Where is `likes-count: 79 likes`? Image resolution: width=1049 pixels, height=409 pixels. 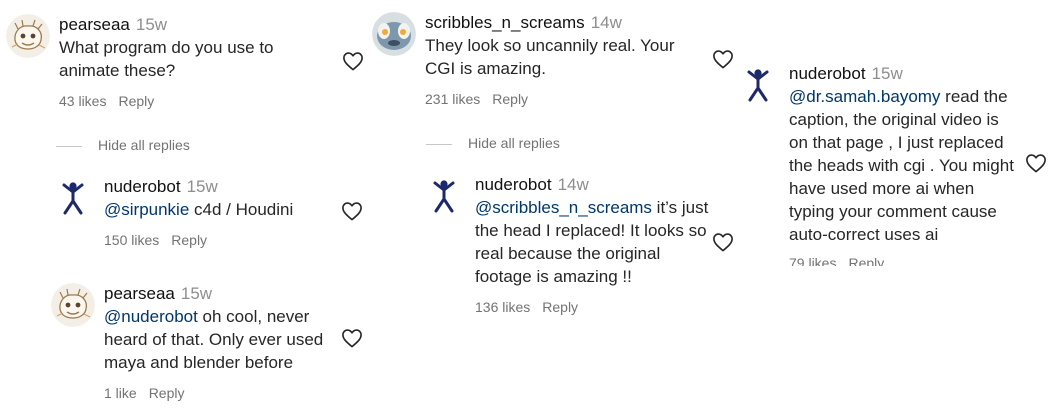 likes-count: 79 likes is located at coordinates (812, 260).